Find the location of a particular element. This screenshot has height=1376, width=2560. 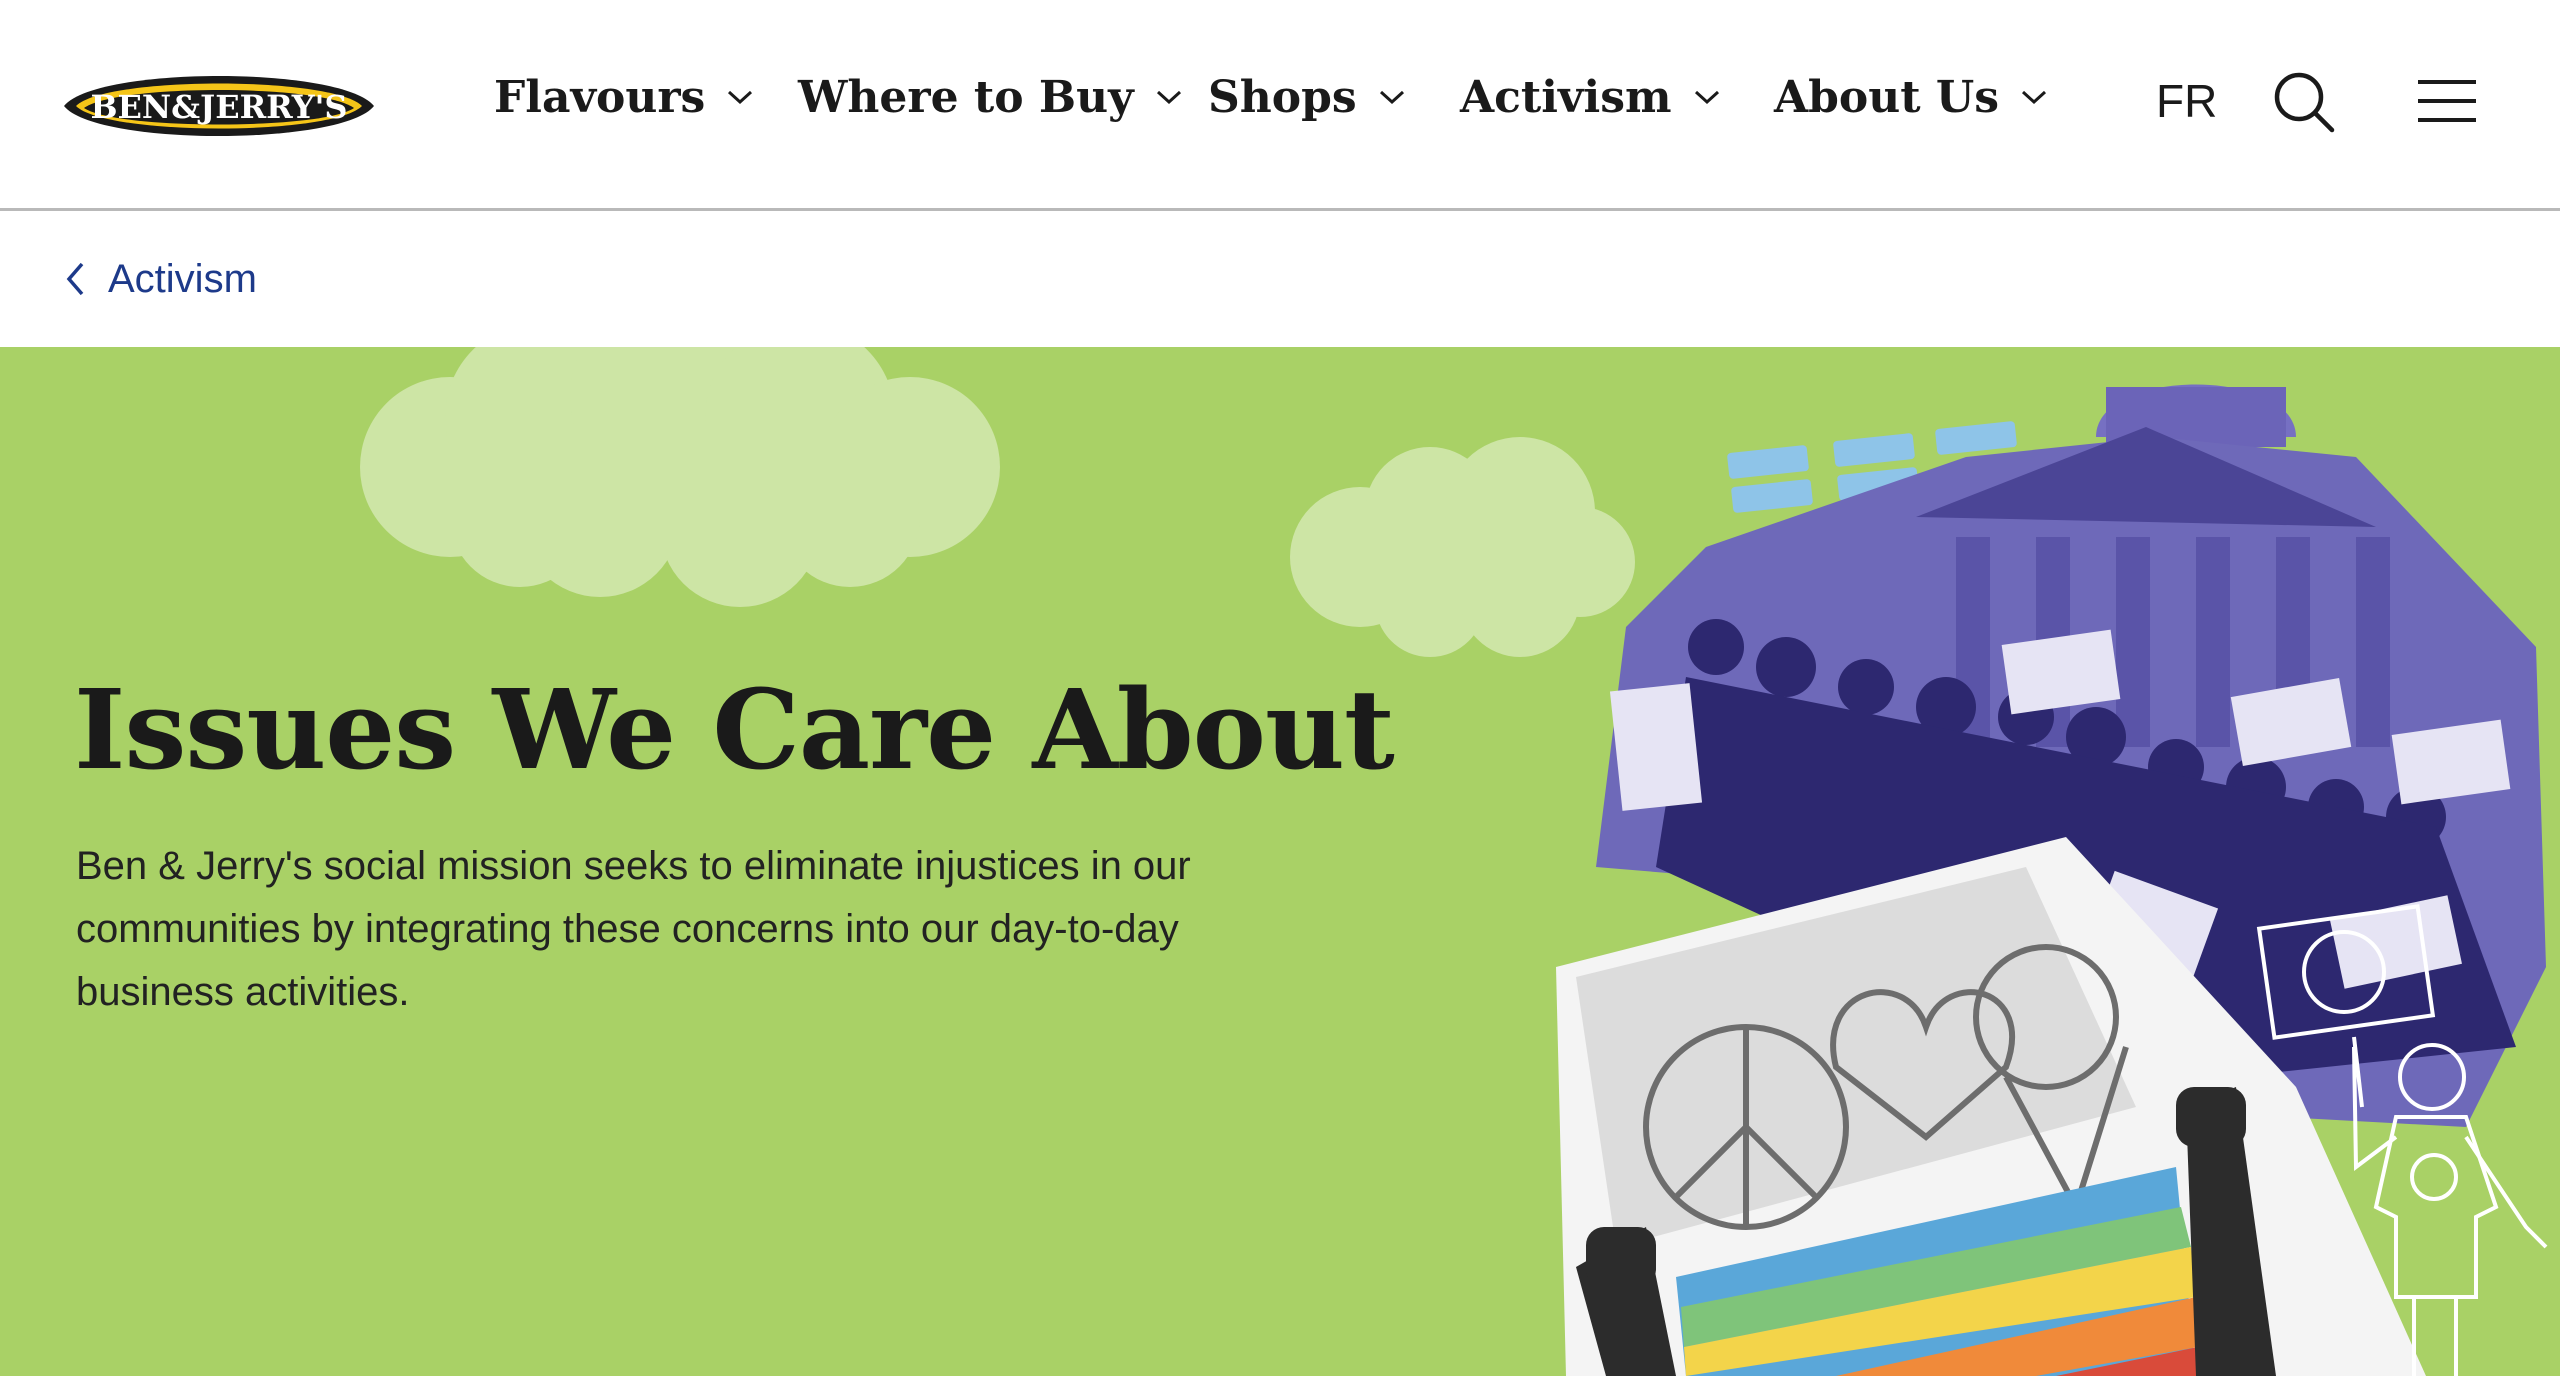

nav-label: Flavours is located at coordinates (600, 97).